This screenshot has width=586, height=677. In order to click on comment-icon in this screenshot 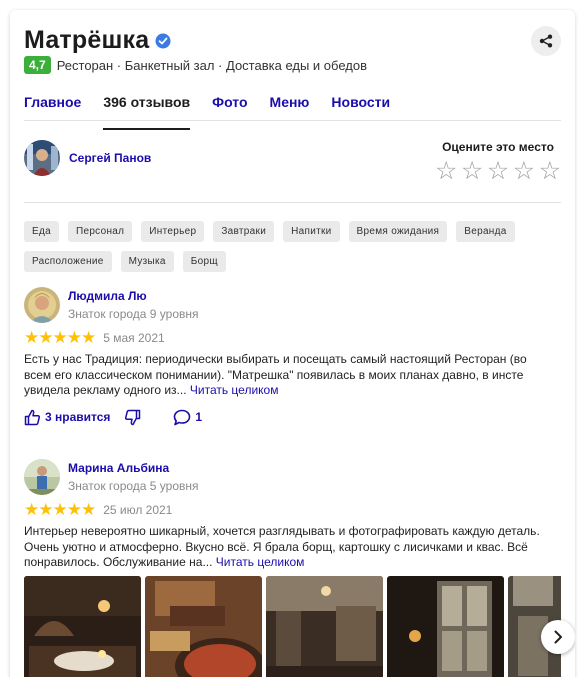, I will do `click(182, 417)`.